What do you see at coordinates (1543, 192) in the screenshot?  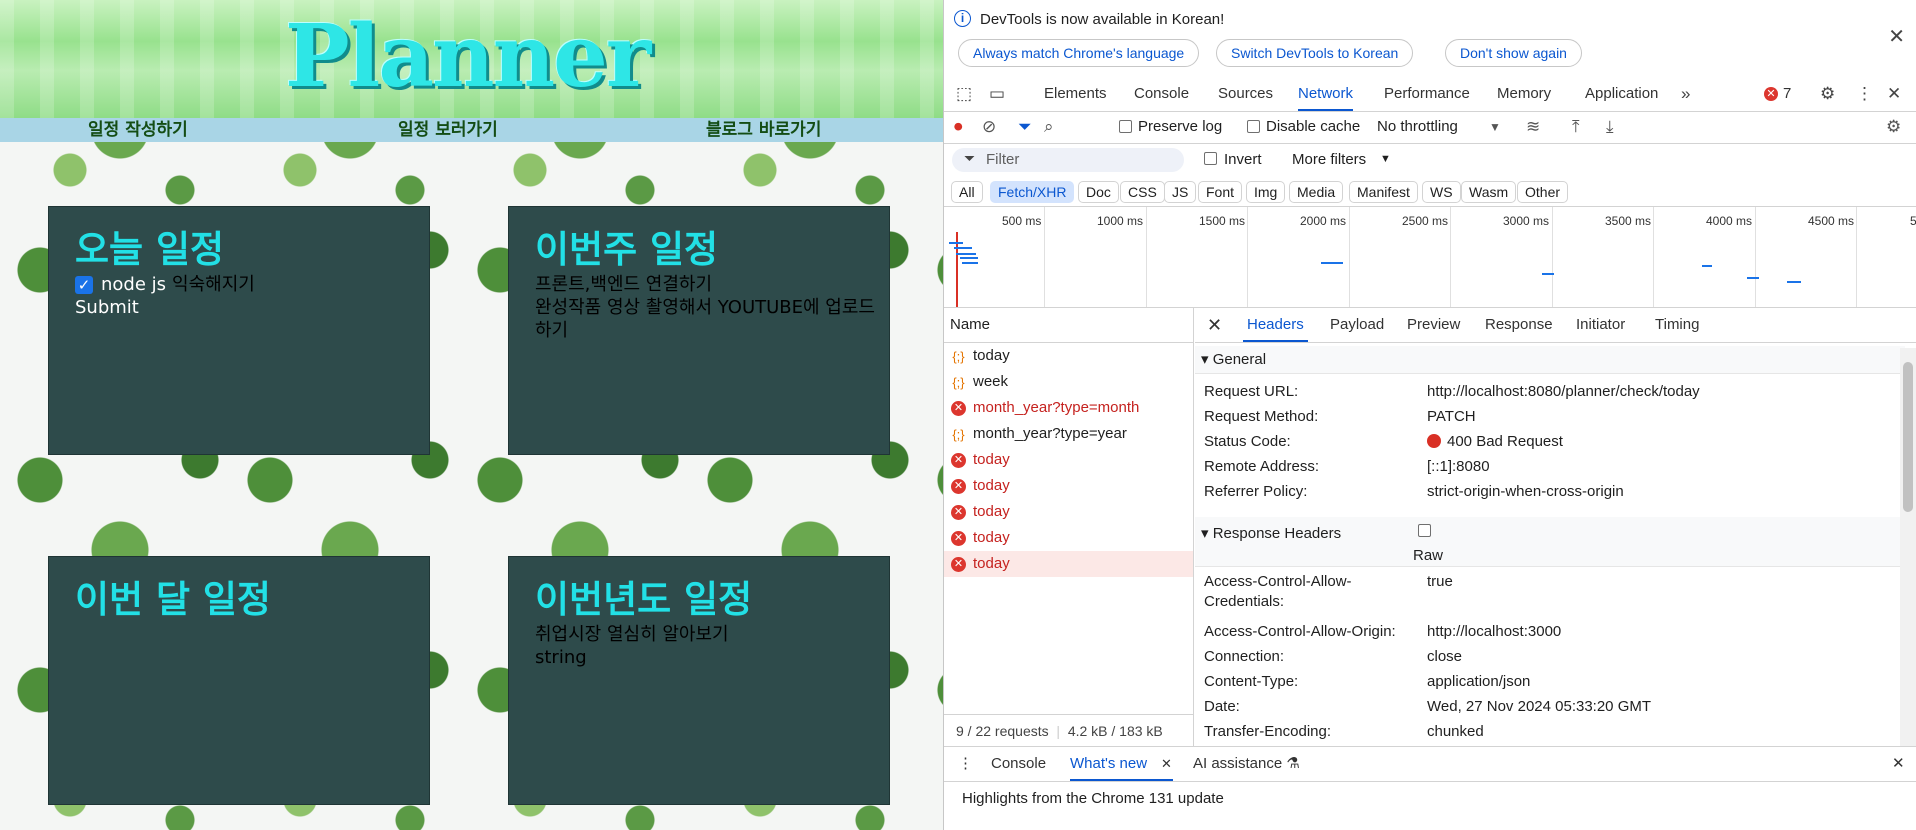 I see `type-other: Other` at bounding box center [1543, 192].